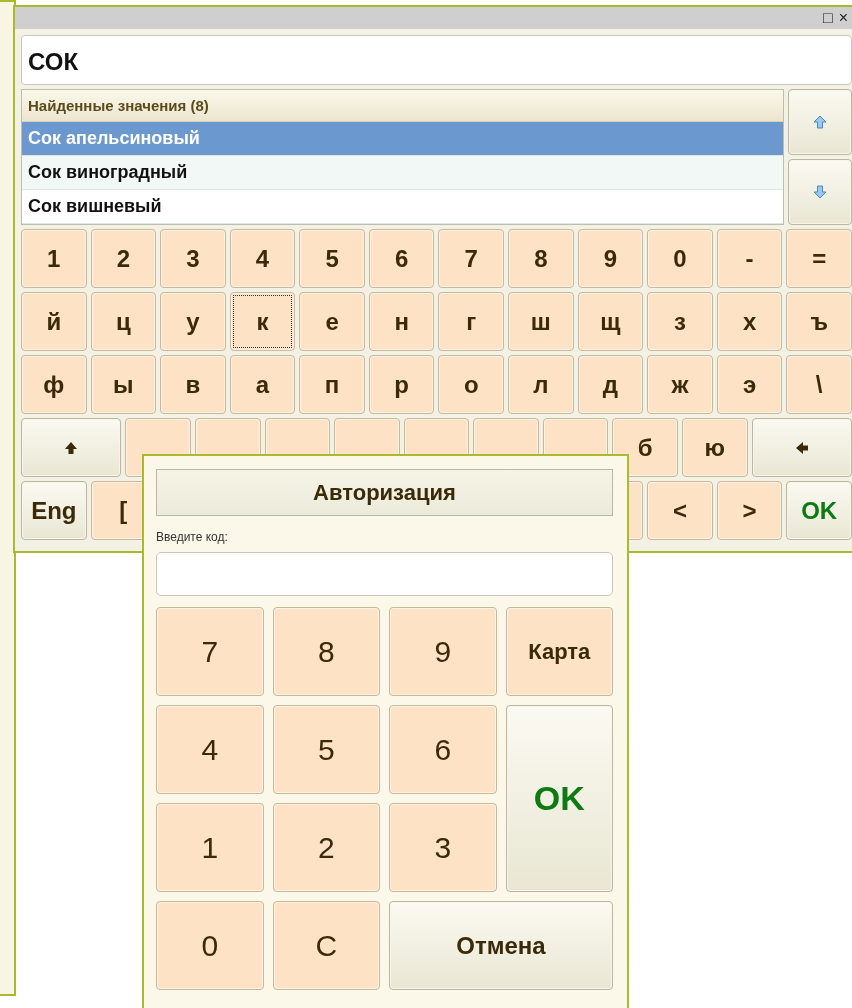 Image resolution: width=852 pixels, height=1008 pixels. What do you see at coordinates (471, 384) in the screenshot?
I see `key: о` at bounding box center [471, 384].